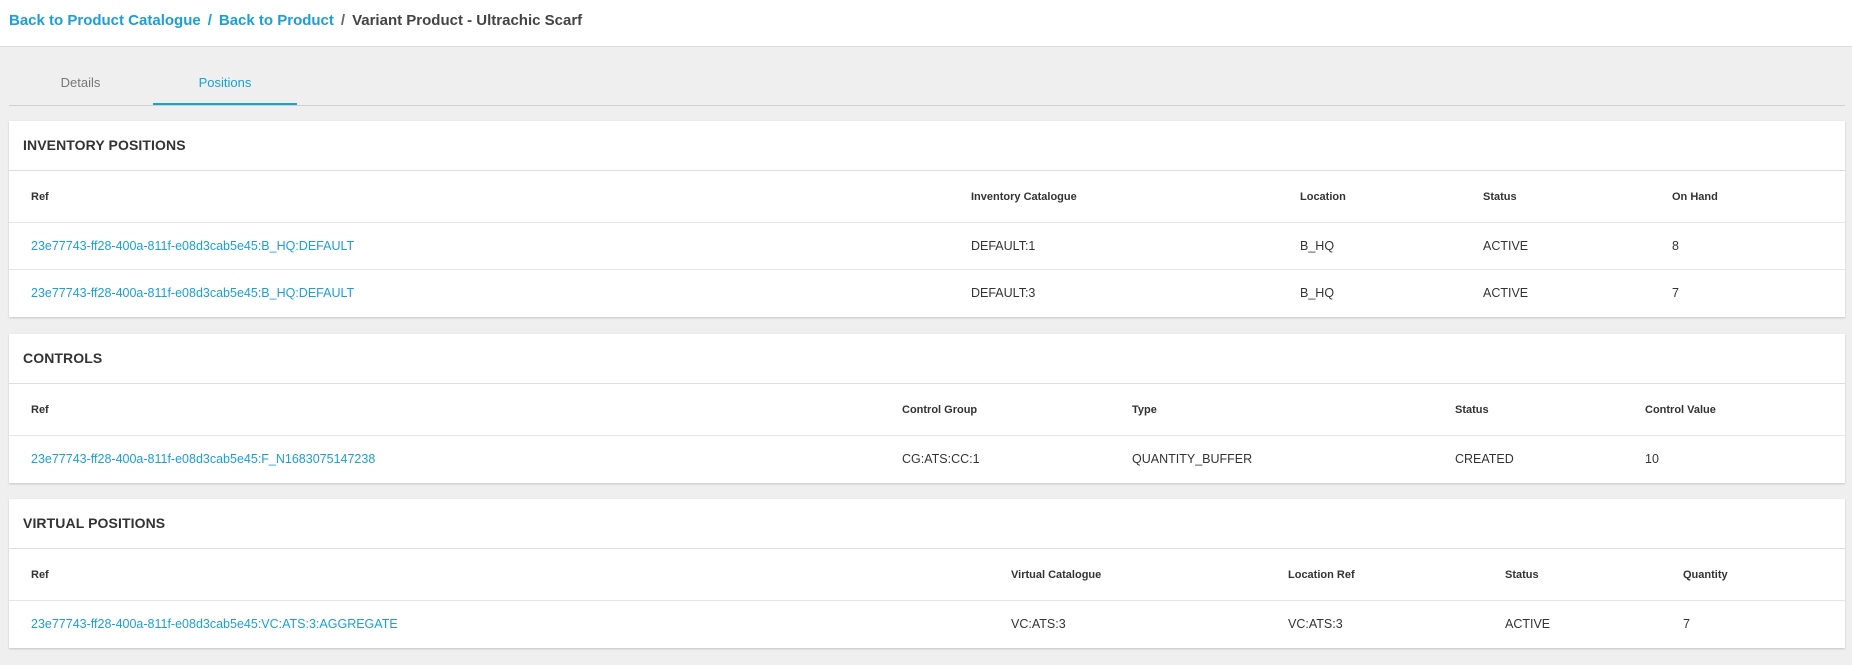 The width and height of the screenshot is (1852, 665). I want to click on type-value: QUANTITY_BUFFER, so click(1192, 459).